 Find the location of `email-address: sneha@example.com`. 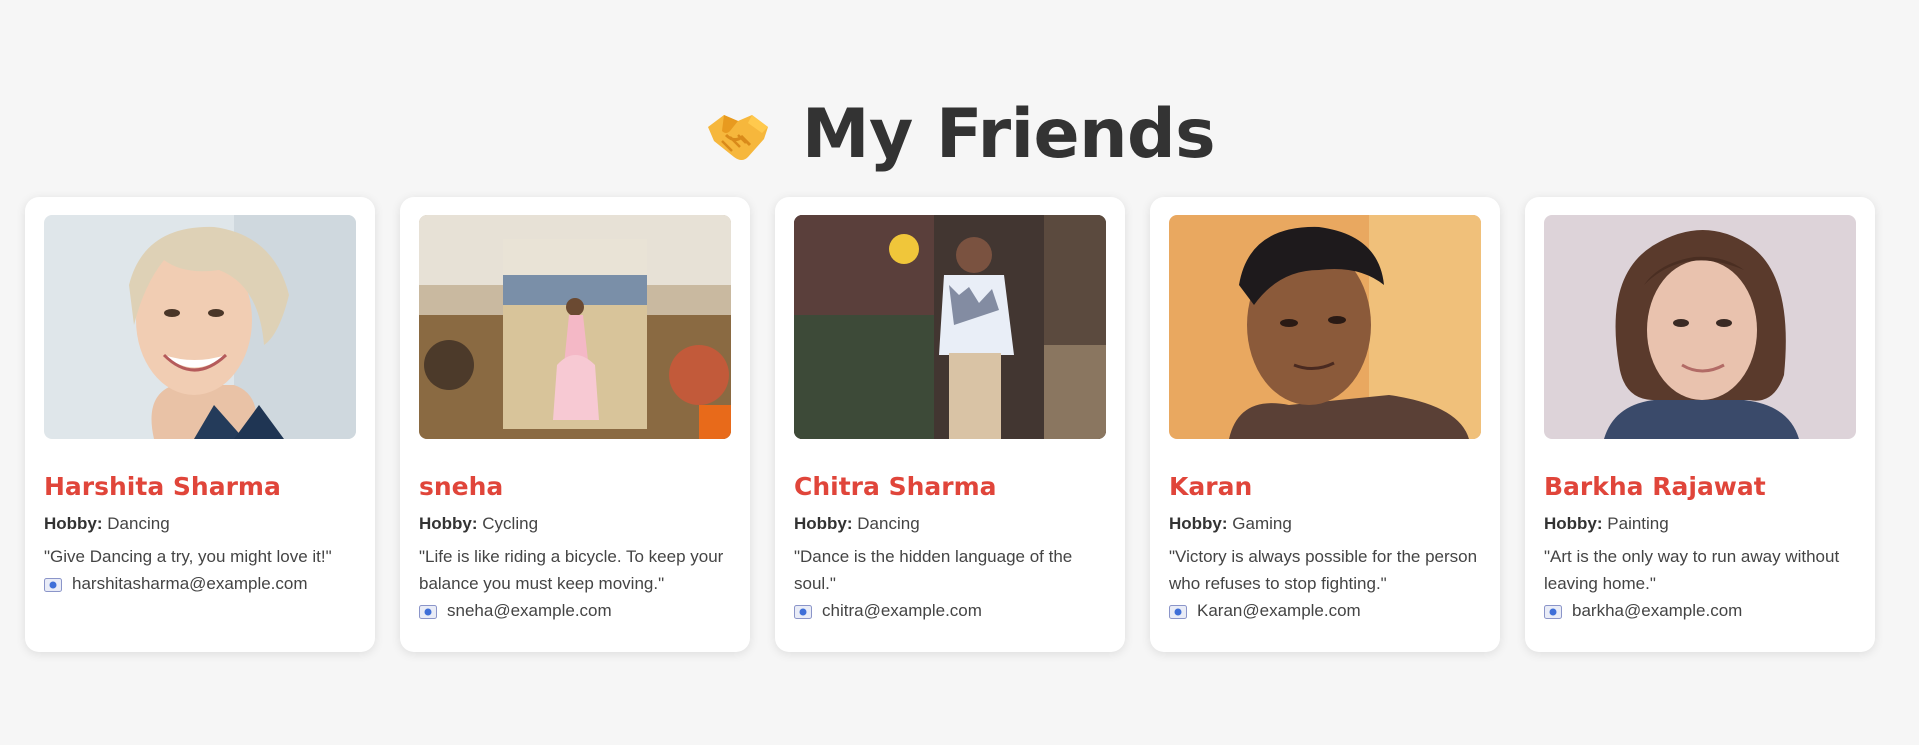

email-address: sneha@example.com is located at coordinates (529, 611).